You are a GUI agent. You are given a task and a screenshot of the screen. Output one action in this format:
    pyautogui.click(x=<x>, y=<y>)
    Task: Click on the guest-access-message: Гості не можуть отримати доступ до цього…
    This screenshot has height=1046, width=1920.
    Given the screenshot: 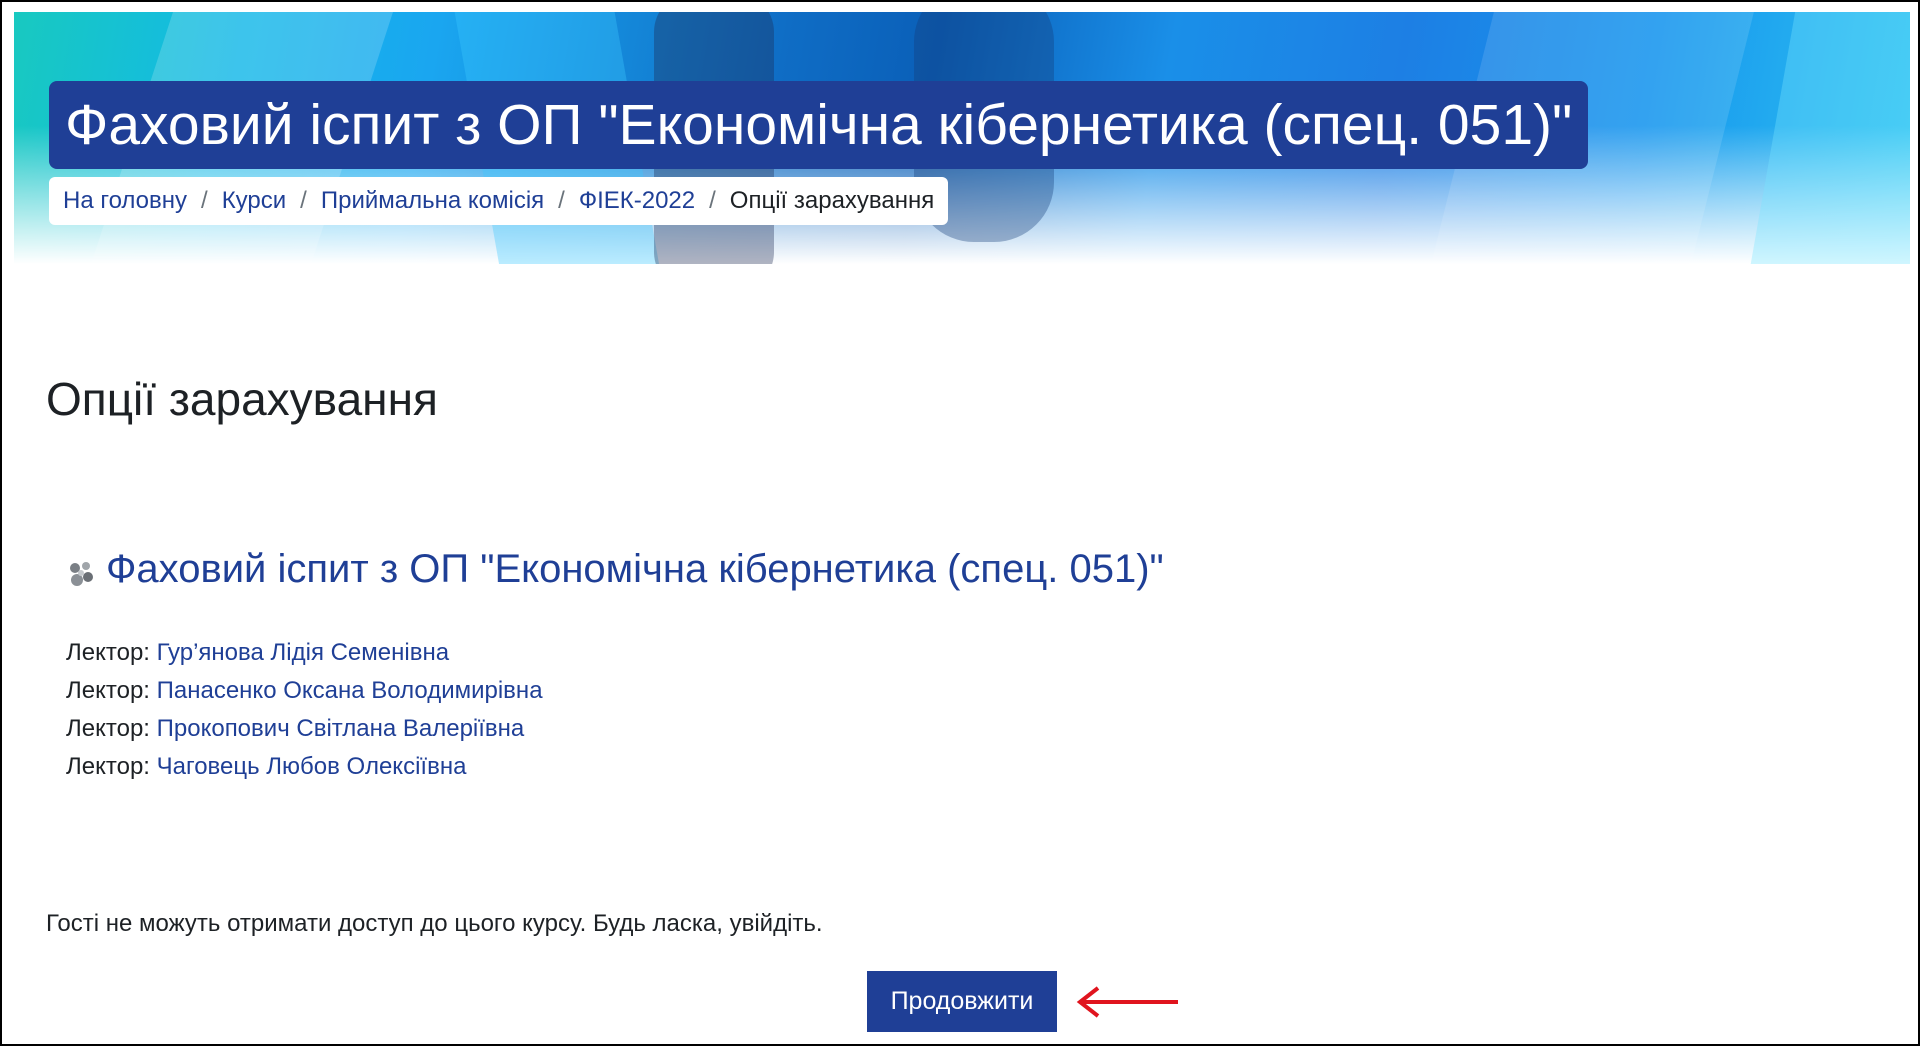 What is the action you would take?
    pyautogui.click(x=434, y=923)
    